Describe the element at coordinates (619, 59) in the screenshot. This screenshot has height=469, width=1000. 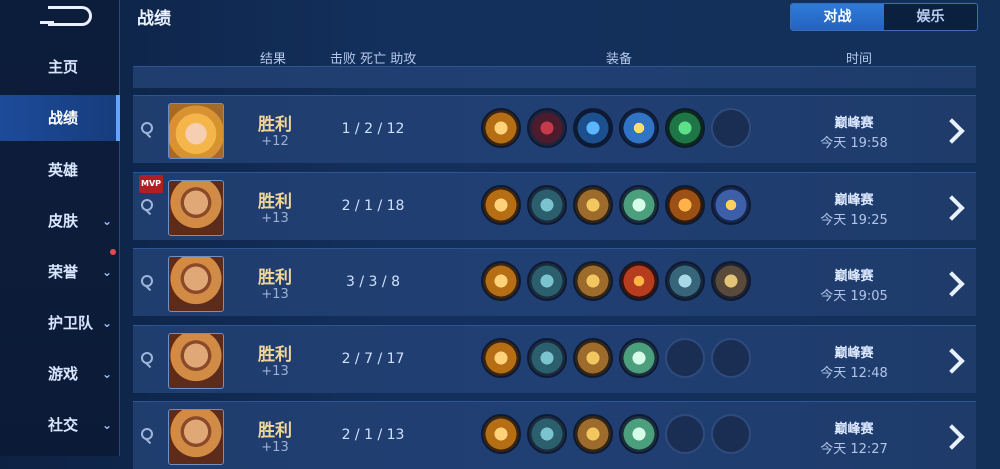
I see `column-equipment: 装备` at that location.